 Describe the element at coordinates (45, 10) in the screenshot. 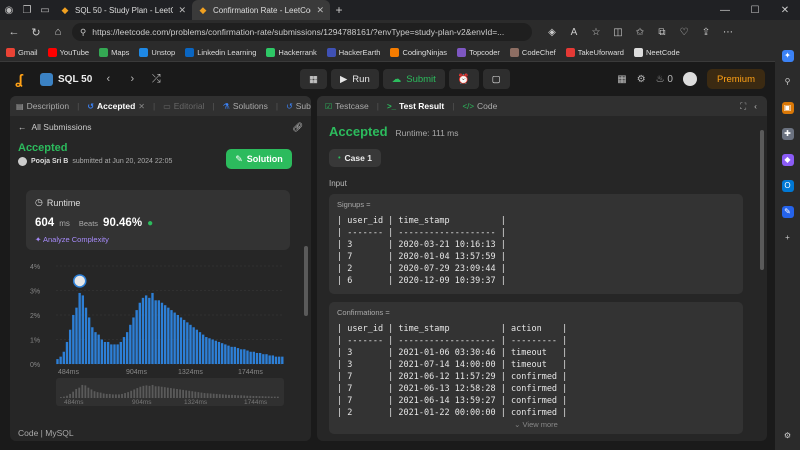

I see `tab-actions-icon: ▭` at that location.